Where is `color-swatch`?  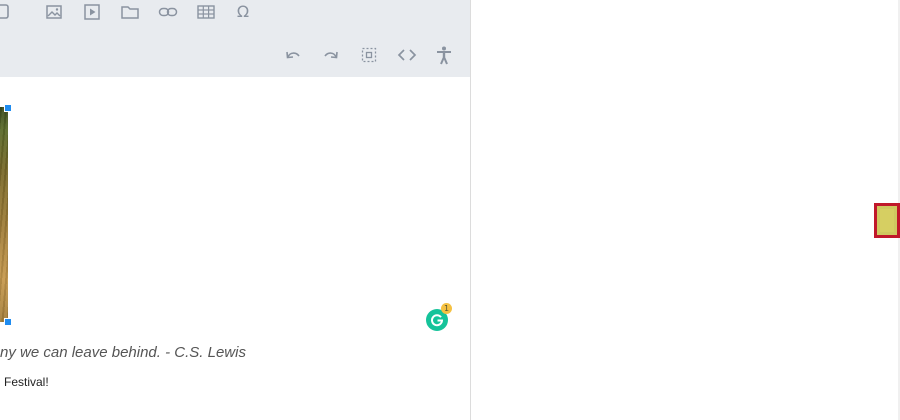 color-swatch is located at coordinates (887, 220).